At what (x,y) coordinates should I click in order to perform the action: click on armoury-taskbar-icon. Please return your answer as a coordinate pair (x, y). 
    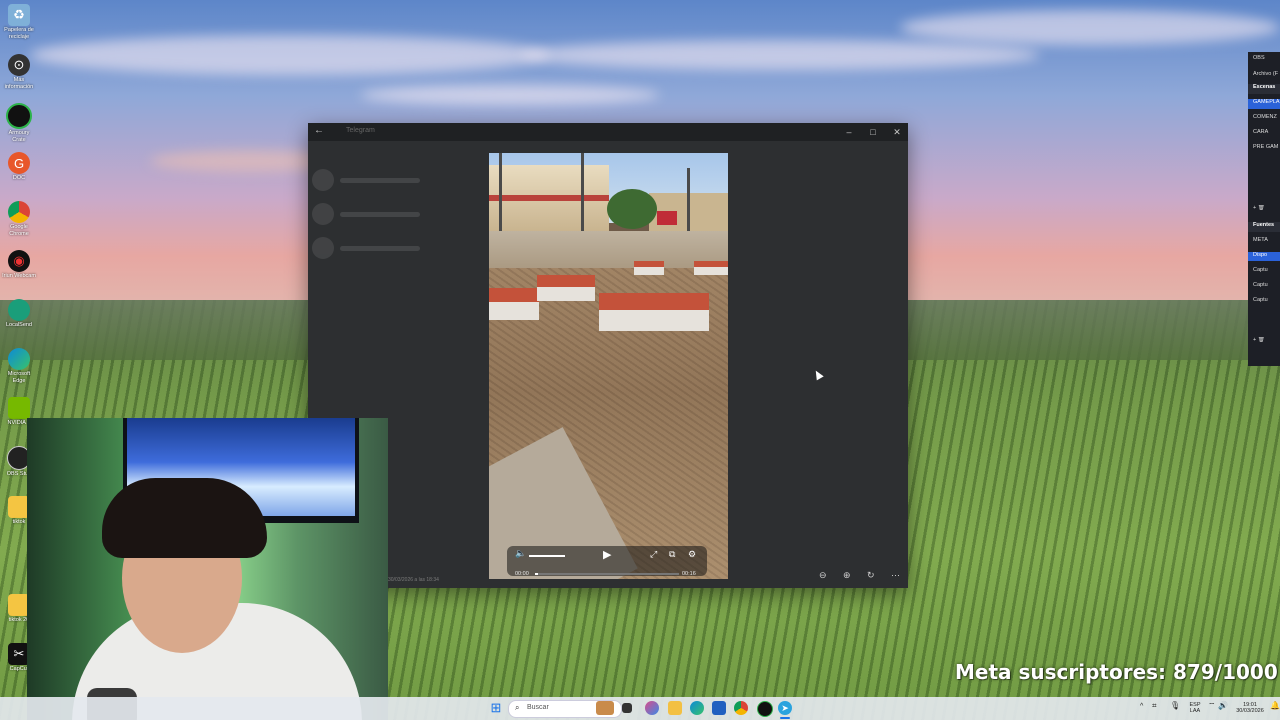
    Looking at the image, I should click on (765, 709).